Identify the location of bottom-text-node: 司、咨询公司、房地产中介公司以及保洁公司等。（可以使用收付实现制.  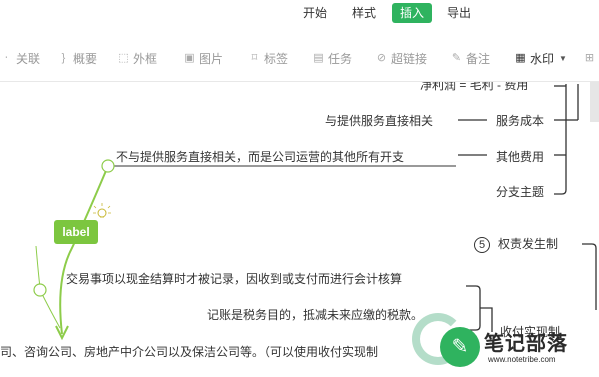
(189, 351).